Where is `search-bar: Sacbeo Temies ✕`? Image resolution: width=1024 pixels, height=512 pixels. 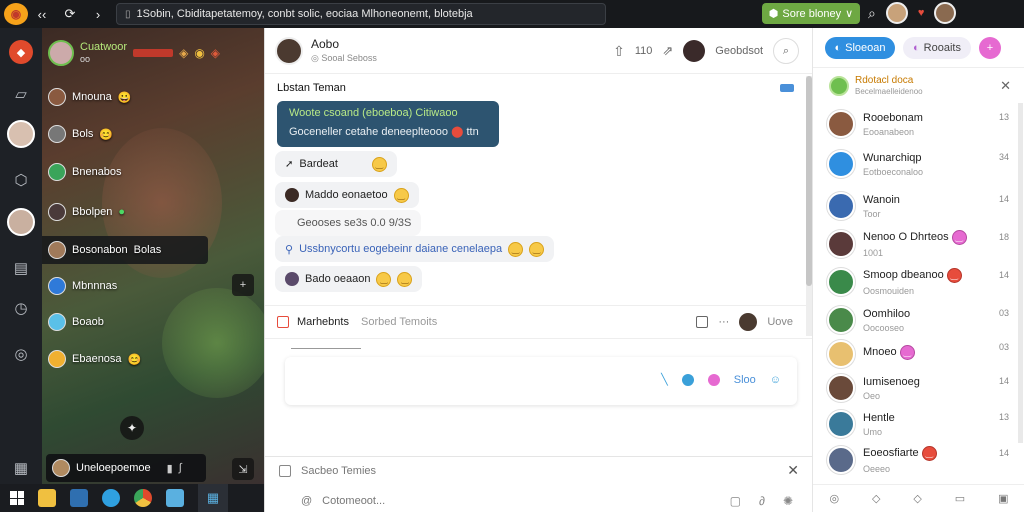
search-bar: Sacbeo Temies ✕ is located at coordinates (539, 470).